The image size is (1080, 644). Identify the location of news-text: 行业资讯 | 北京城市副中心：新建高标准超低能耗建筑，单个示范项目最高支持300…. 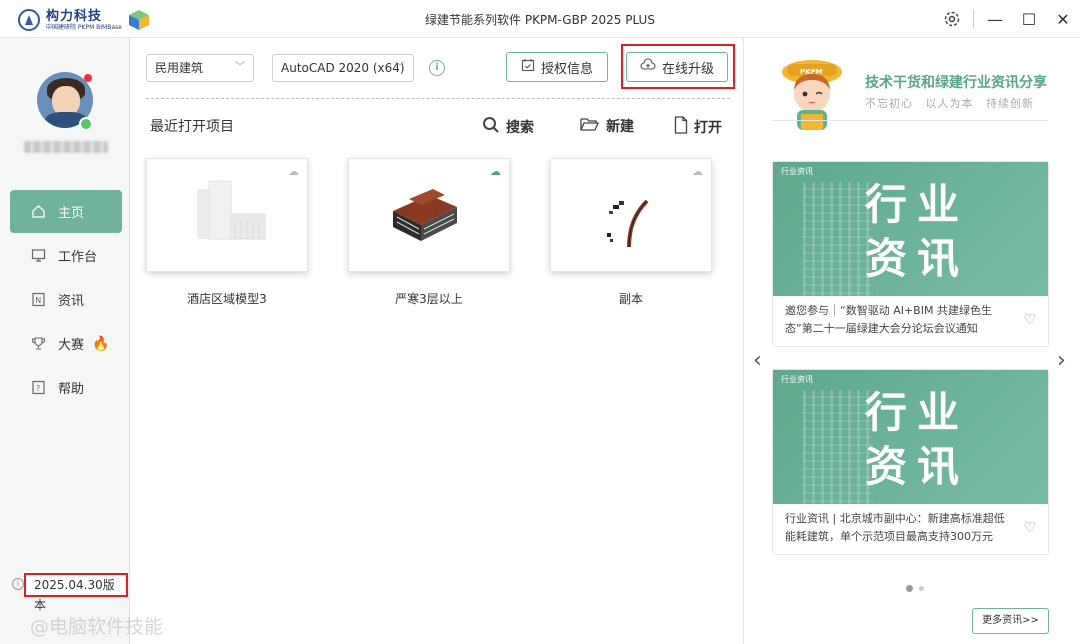
(895, 527).